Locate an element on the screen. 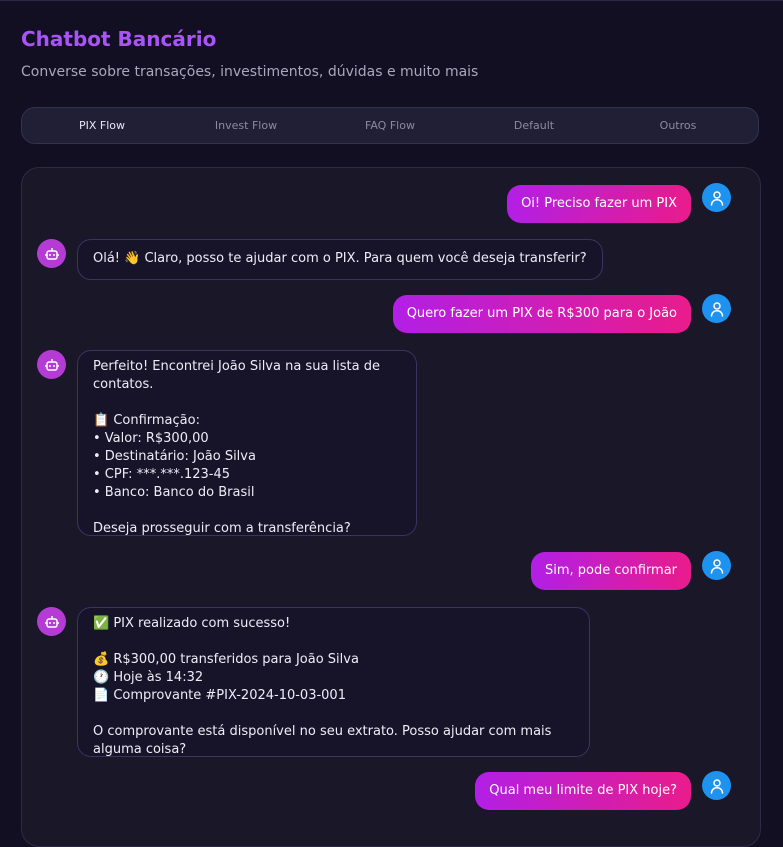 The width and height of the screenshot is (783, 847). user-message: Quero fazer um PIX de R$300 para o João is located at coordinates (541, 314).